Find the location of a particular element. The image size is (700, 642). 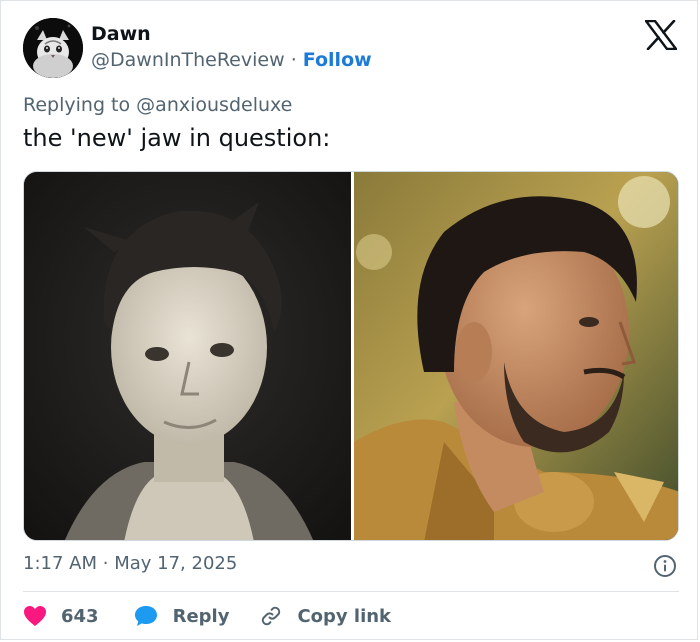

actions-divider is located at coordinates (351, 591).